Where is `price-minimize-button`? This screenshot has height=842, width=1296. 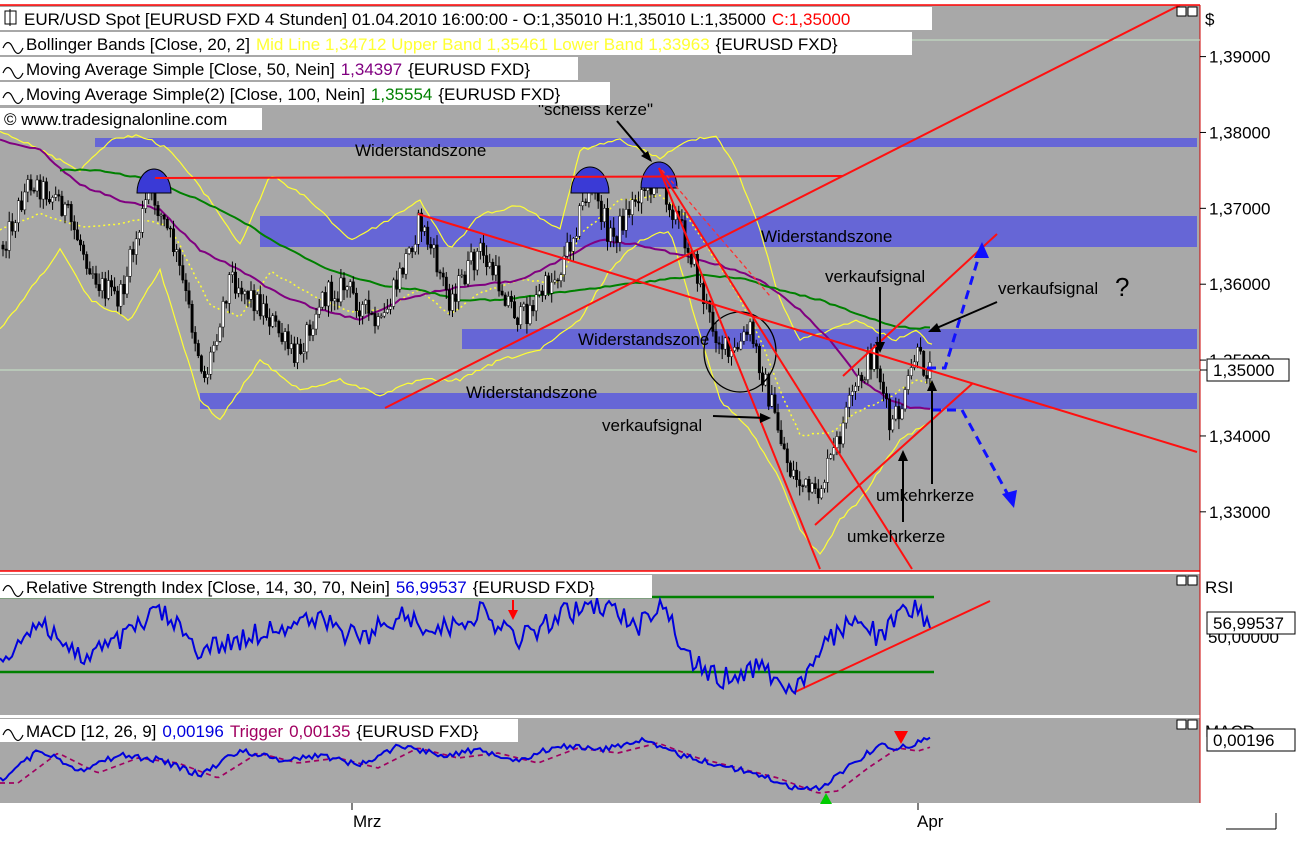 price-minimize-button is located at coordinates (1181, 11).